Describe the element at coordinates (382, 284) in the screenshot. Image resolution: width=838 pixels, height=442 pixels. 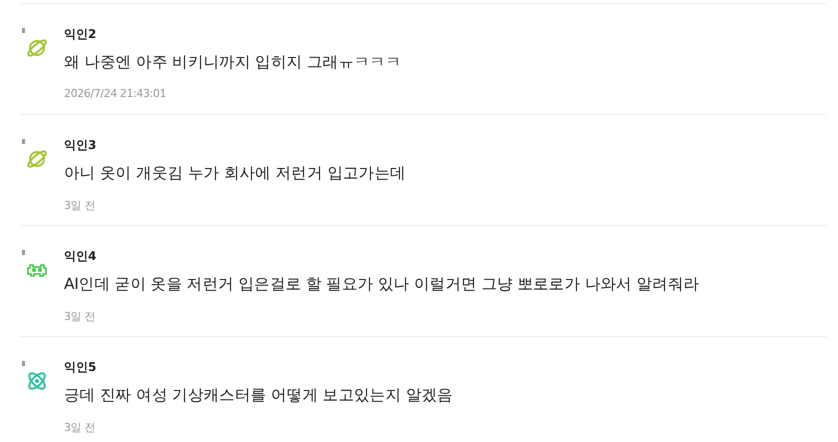
I see `comment-text: AI인데 굳이 옷을 저런거 입은걸로 할 필요가 있나 이럴거면 그냥 뽀로로가 나와서 알려줘라` at that location.